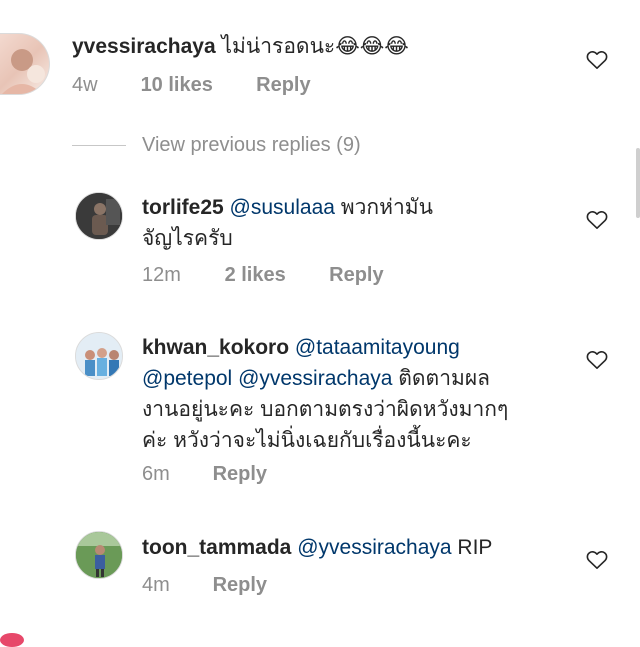 This screenshot has width=640, height=647. What do you see at coordinates (161, 275) in the screenshot?
I see `timestamp: 12m` at bounding box center [161, 275].